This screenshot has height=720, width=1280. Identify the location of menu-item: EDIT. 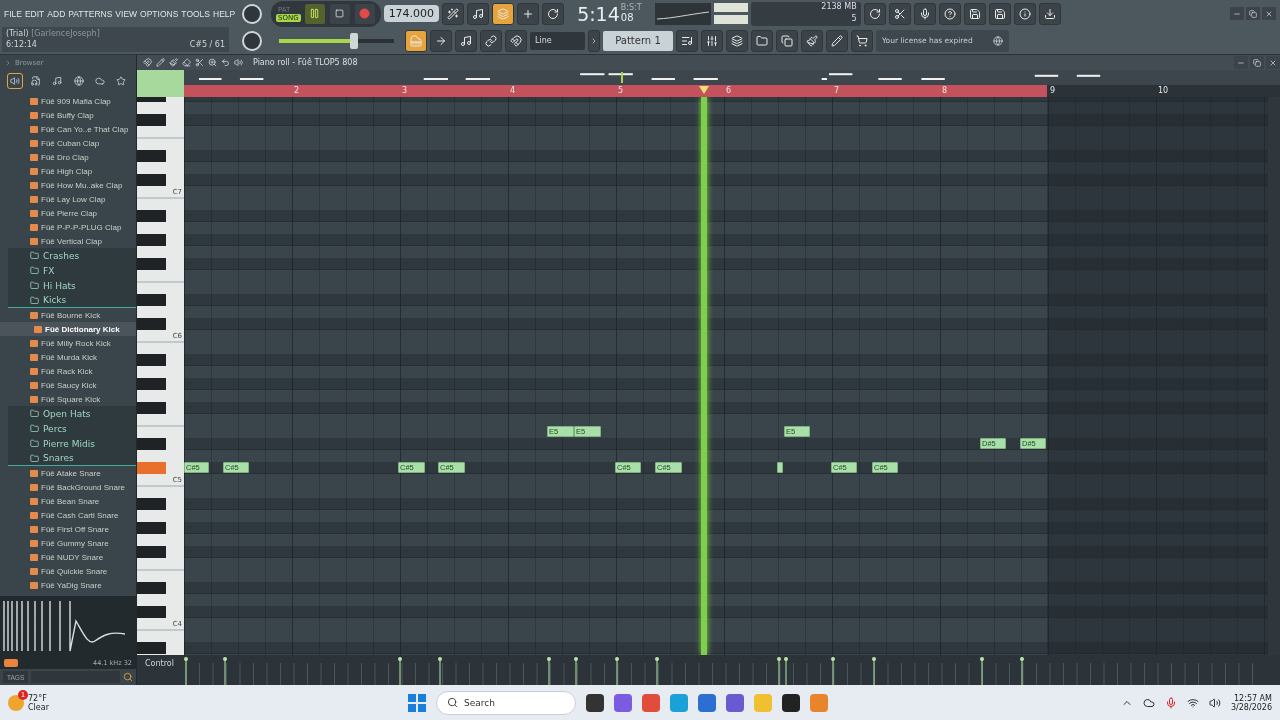
(34, 13).